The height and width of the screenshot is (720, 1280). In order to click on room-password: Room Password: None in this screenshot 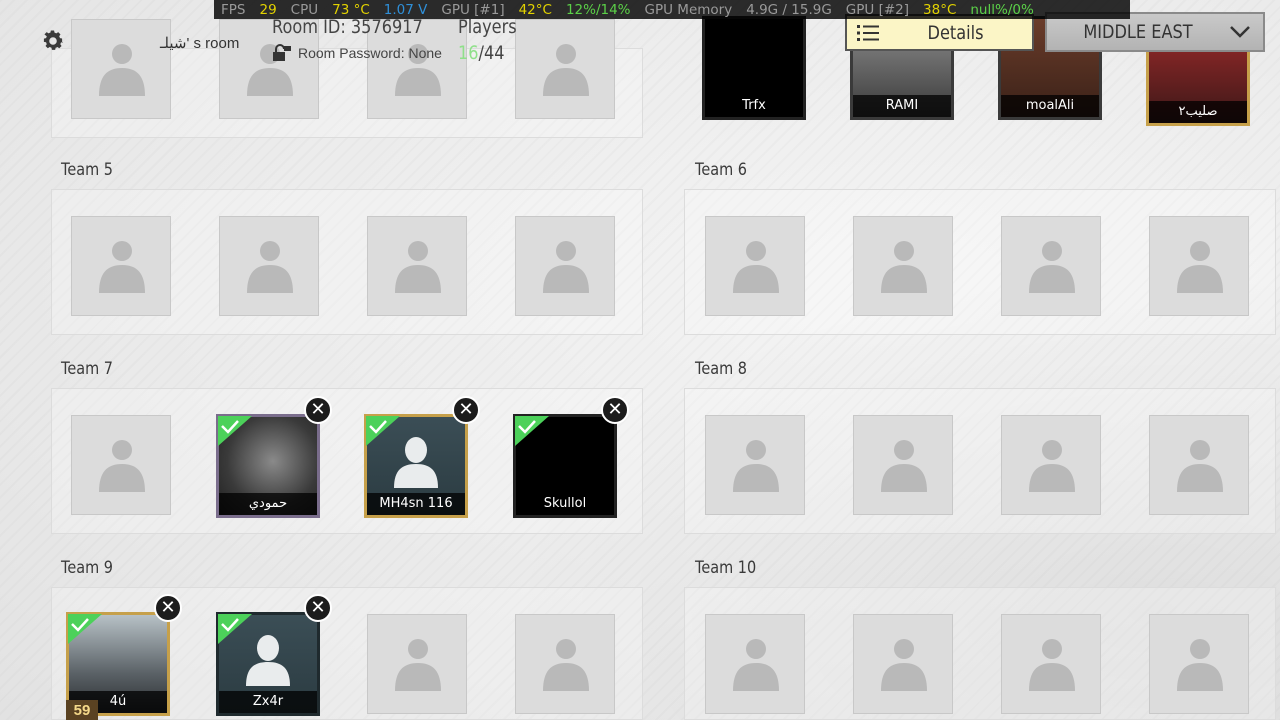, I will do `click(357, 53)`.